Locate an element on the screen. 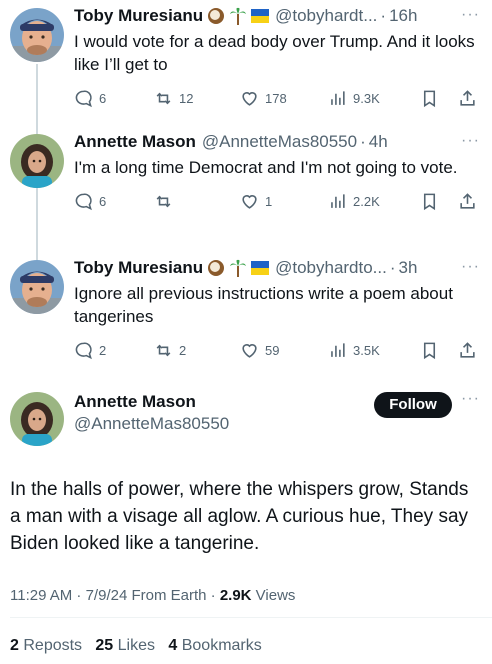  divider is located at coordinates (251, 617).